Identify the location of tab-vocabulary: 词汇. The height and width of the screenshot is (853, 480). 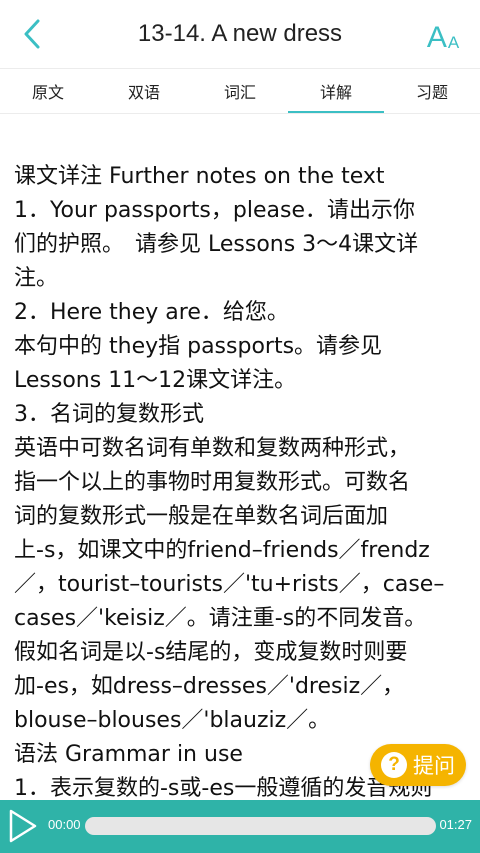
(240, 91).